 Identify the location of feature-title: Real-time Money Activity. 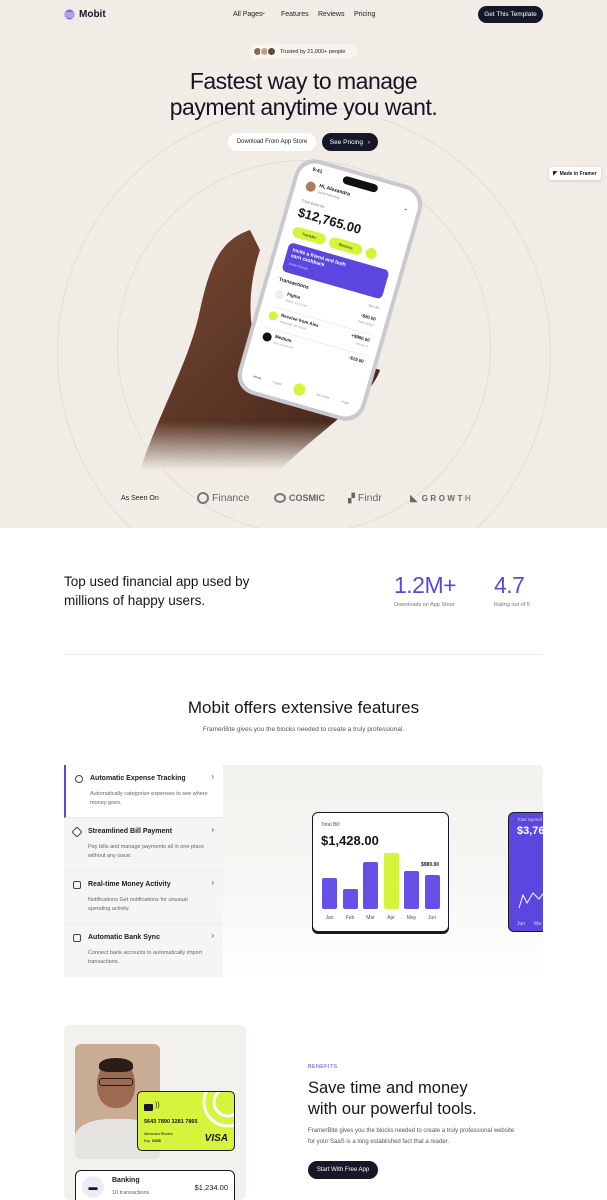
(129, 884).